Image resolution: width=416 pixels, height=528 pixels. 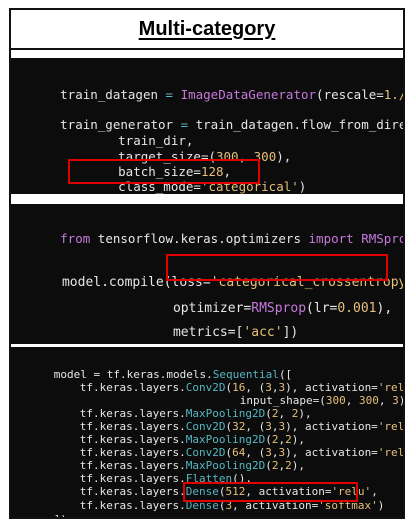 What do you see at coordinates (202, 505) in the screenshot?
I see `code-token: Dense` at bounding box center [202, 505].